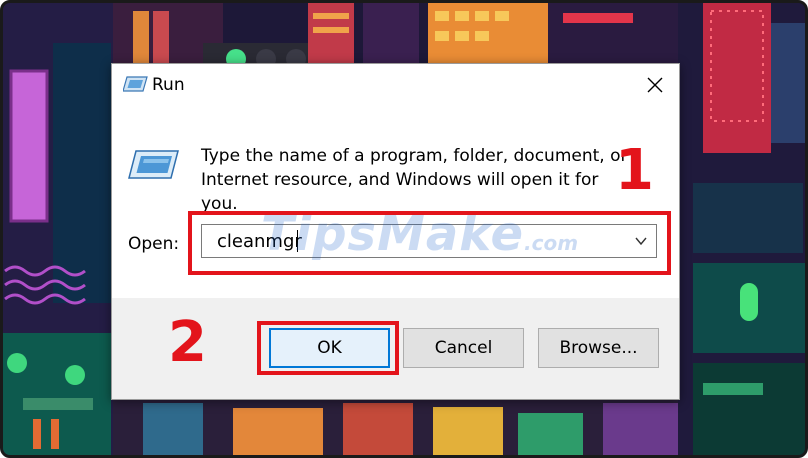 Image resolution: width=808 pixels, height=458 pixels. I want to click on dialog-title: Run, so click(168, 85).